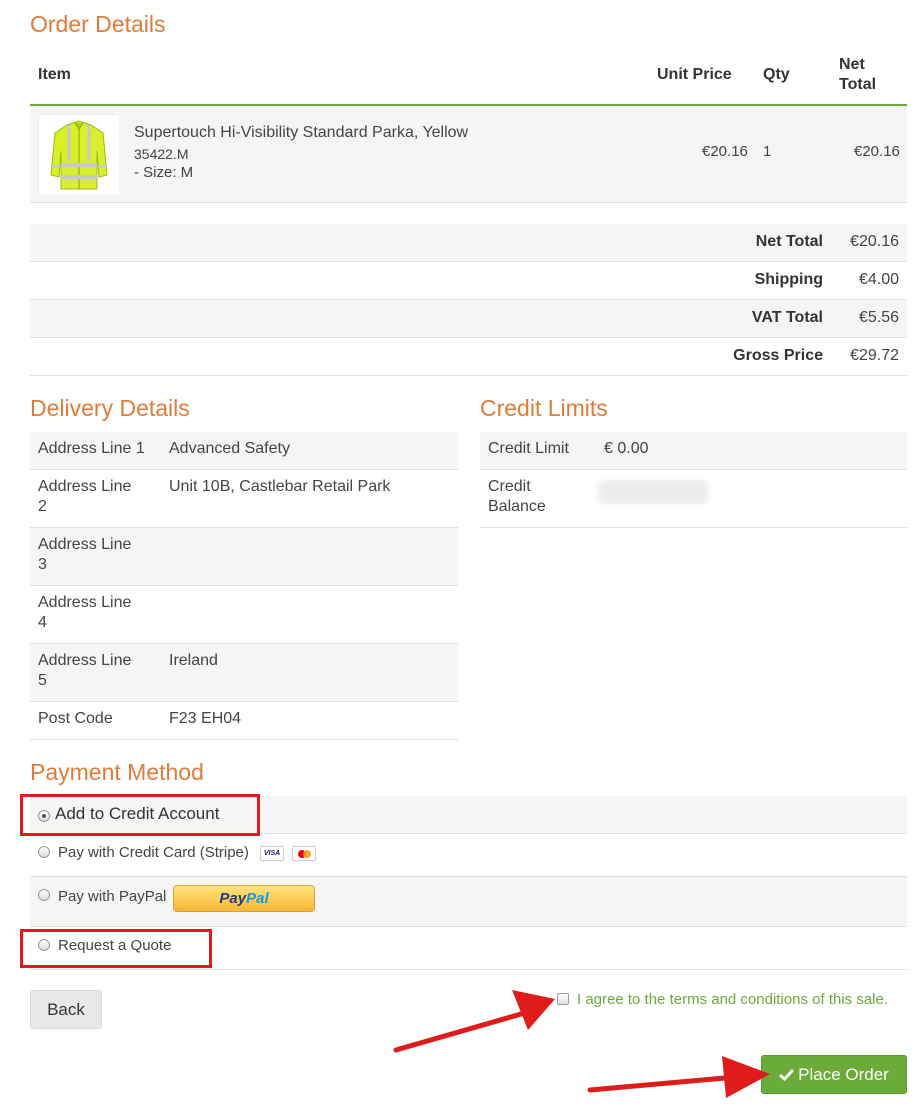  What do you see at coordinates (581, 1044) in the screenshot?
I see `annotation-arrows` at bounding box center [581, 1044].